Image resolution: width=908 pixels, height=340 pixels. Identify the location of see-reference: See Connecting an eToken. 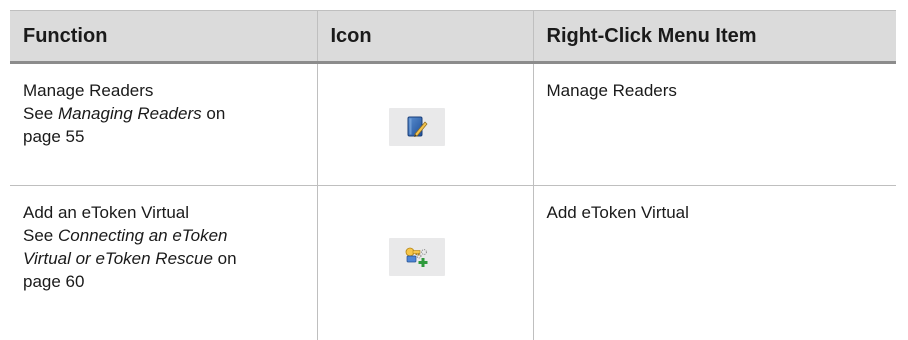
(125, 236).